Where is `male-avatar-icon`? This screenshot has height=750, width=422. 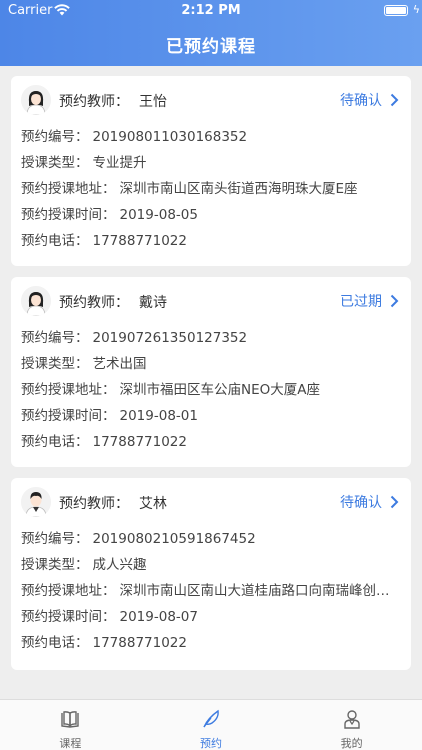 male-avatar-icon is located at coordinates (36, 502).